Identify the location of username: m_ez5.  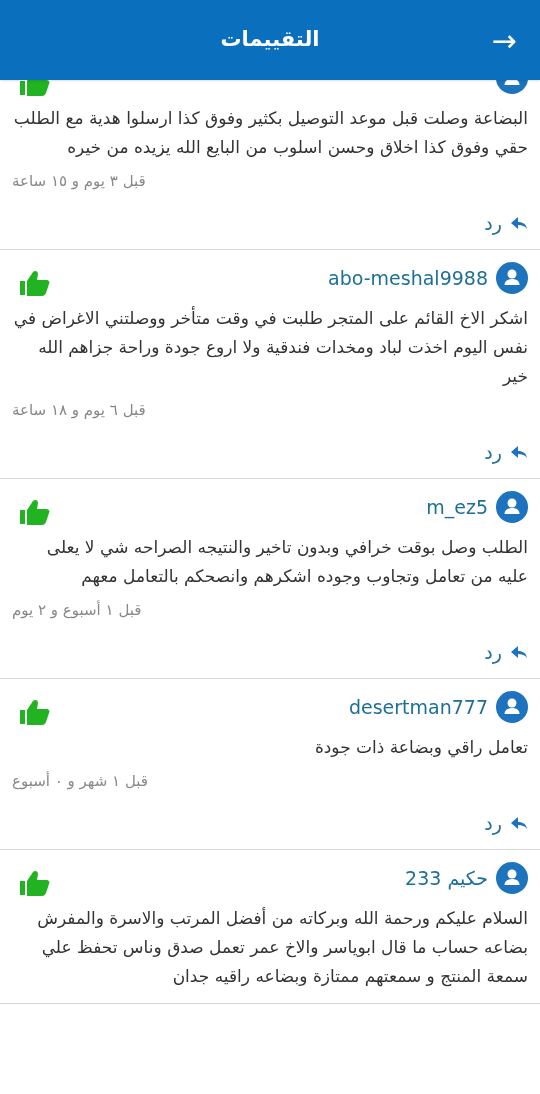
(457, 507).